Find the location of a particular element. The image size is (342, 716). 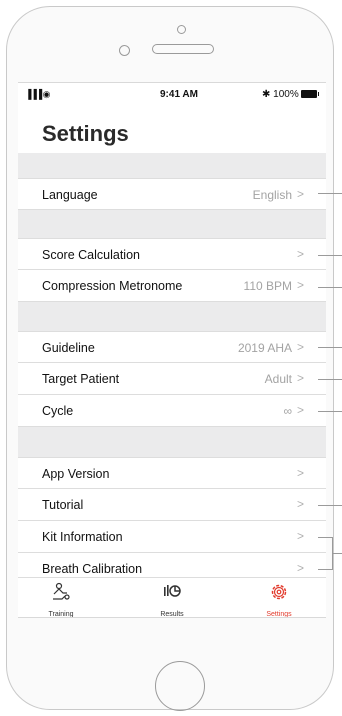

battery-icon is located at coordinates (309, 94).